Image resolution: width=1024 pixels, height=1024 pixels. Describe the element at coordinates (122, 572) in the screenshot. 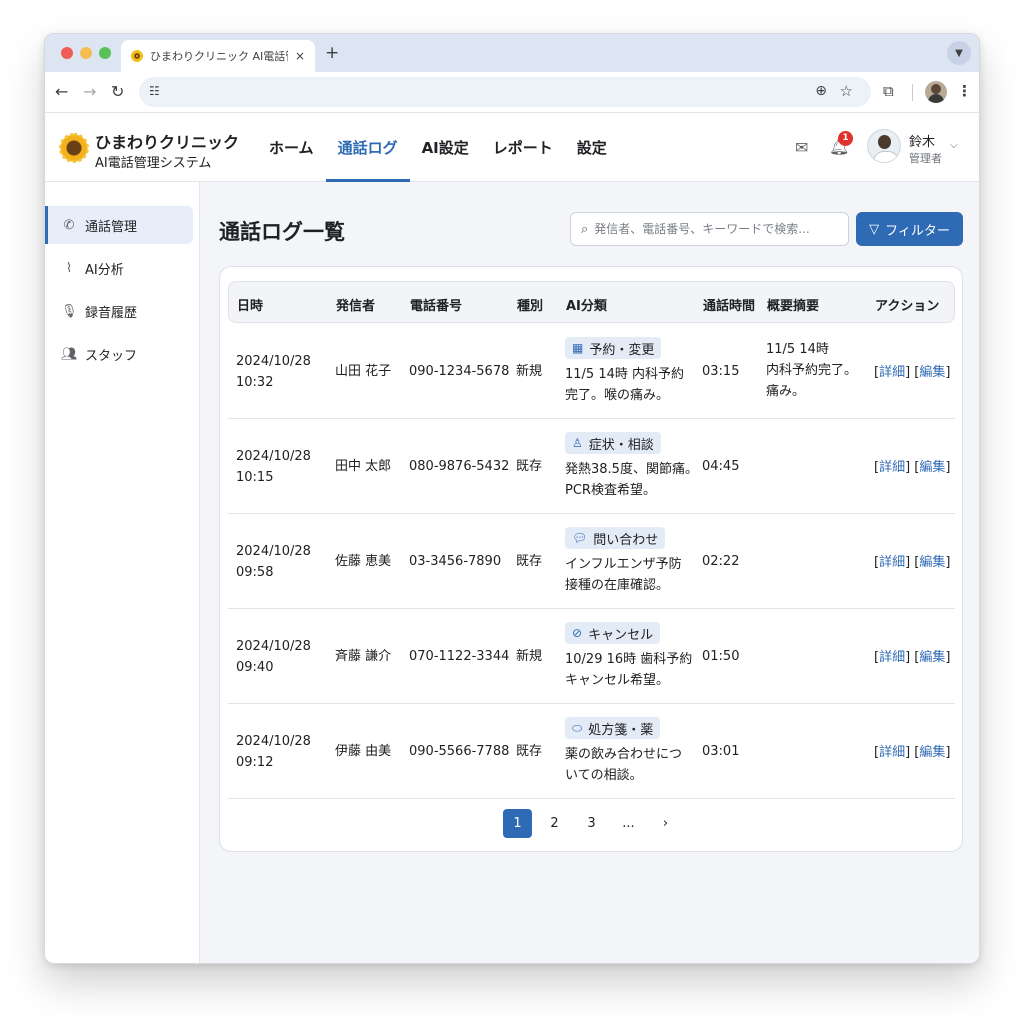

I see `sidebar: ✆ 通話管理 ⌇ AI分析 🎙︎ 録音履歴 👥︎ スタッフ` at that location.